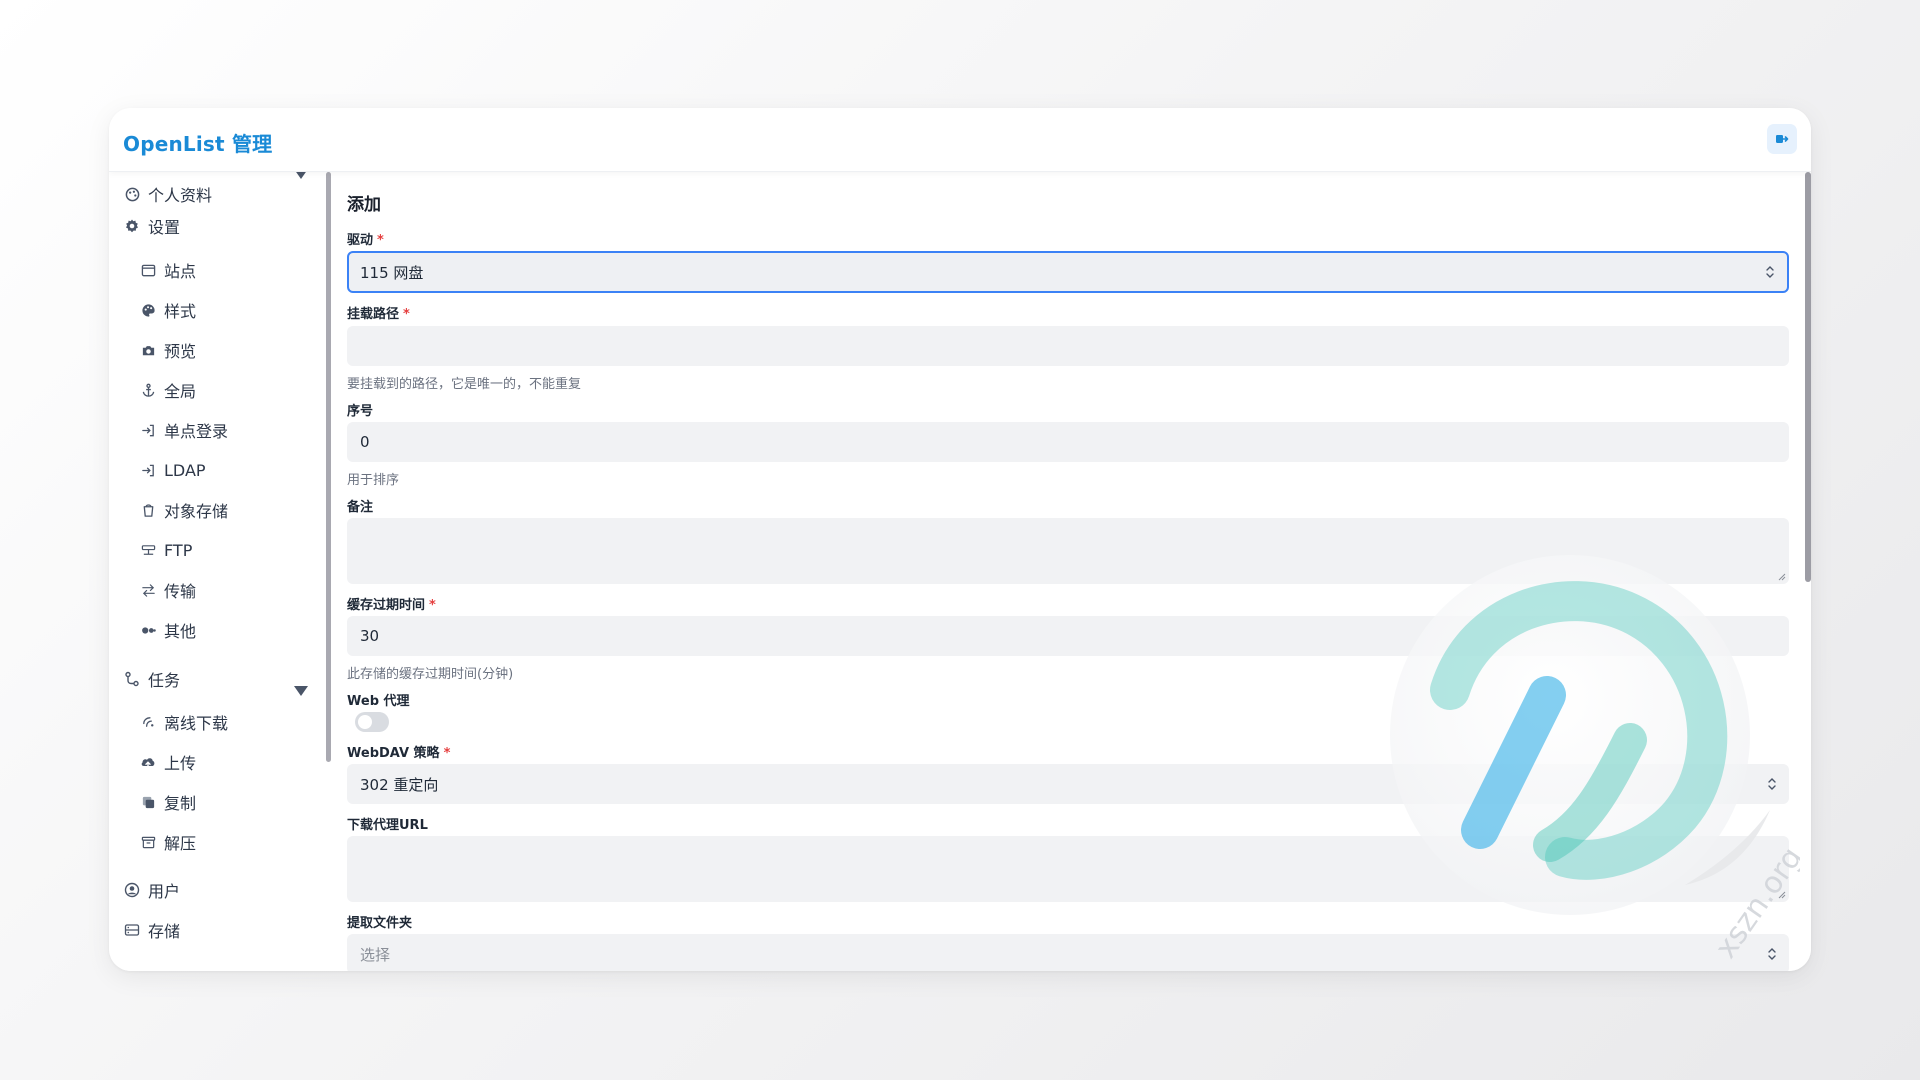 Image resolution: width=1920 pixels, height=1080 pixels. I want to click on driver-label: 驱动 *, so click(365, 240).